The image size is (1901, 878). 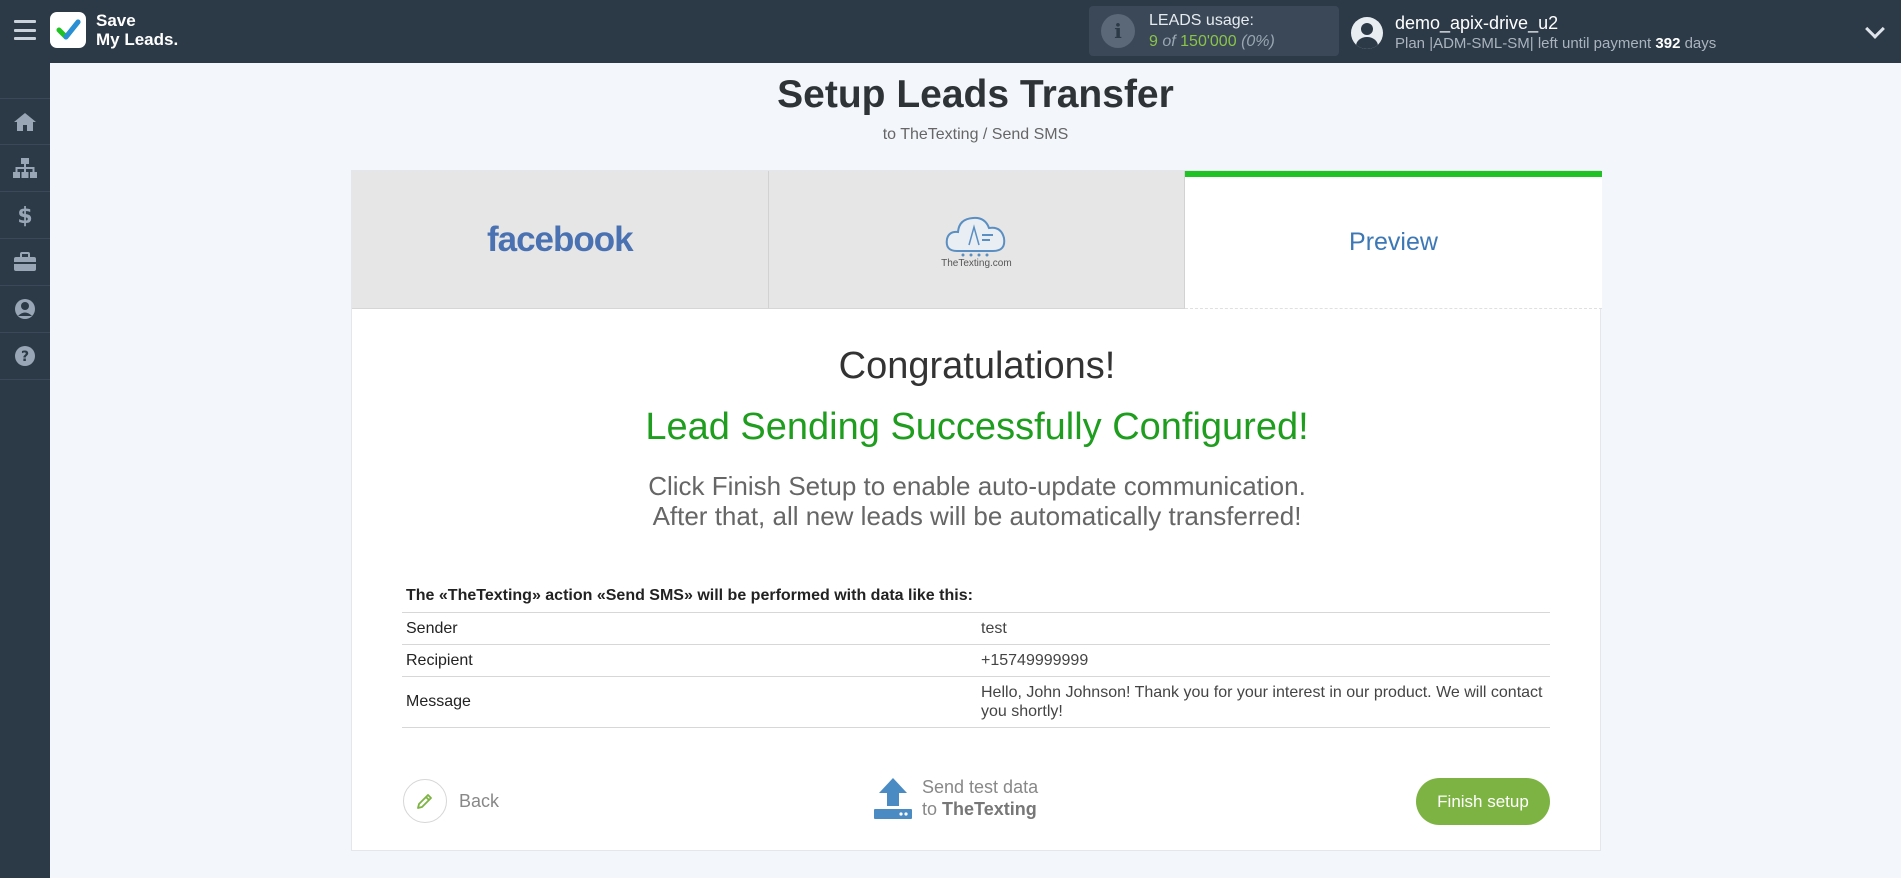 What do you see at coordinates (1875, 29) in the screenshot?
I see `chevron-down-icon` at bounding box center [1875, 29].